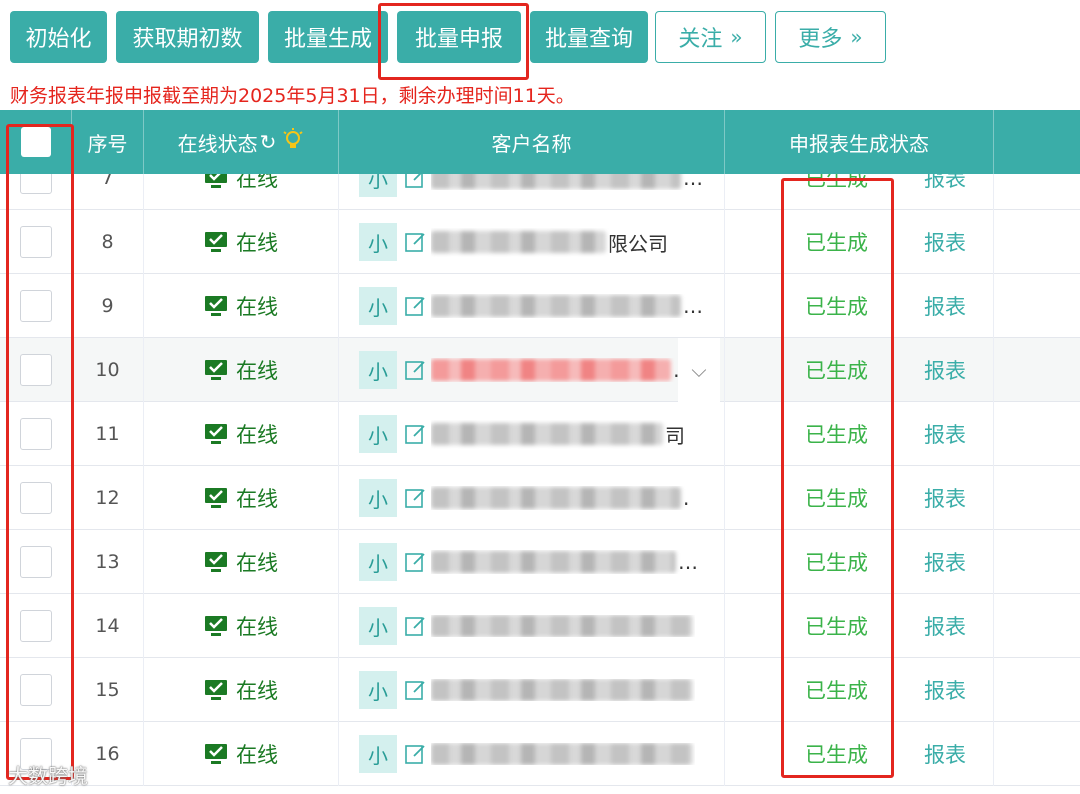 This screenshot has width=1080, height=794. I want to click on chevron-down-icon: ⌵, so click(699, 370).